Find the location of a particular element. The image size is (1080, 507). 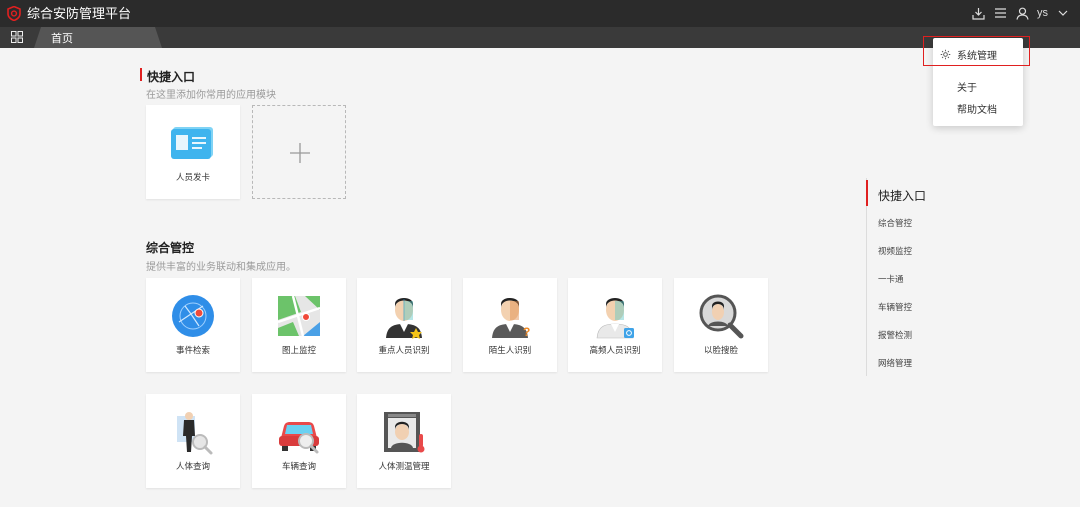

body-search-icon is located at coordinates (195, 433).